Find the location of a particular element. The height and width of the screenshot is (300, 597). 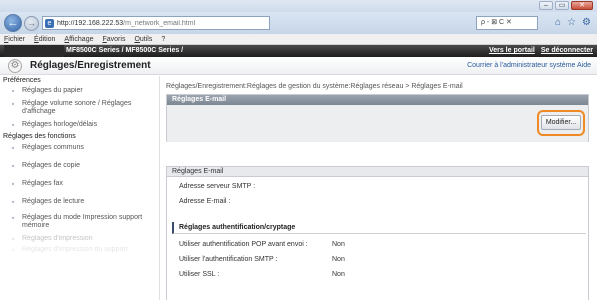

menu-favorites: Favoris is located at coordinates (113, 39).